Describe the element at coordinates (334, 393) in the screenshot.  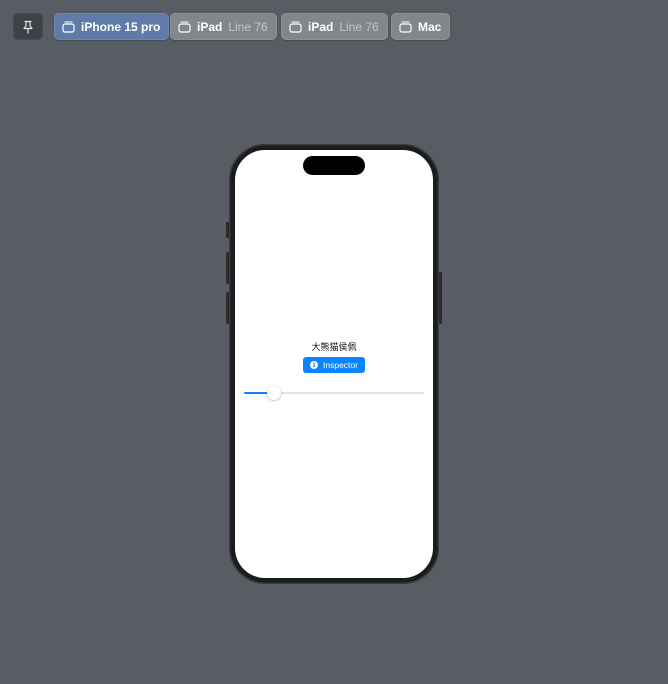
I see `value-slider` at that location.